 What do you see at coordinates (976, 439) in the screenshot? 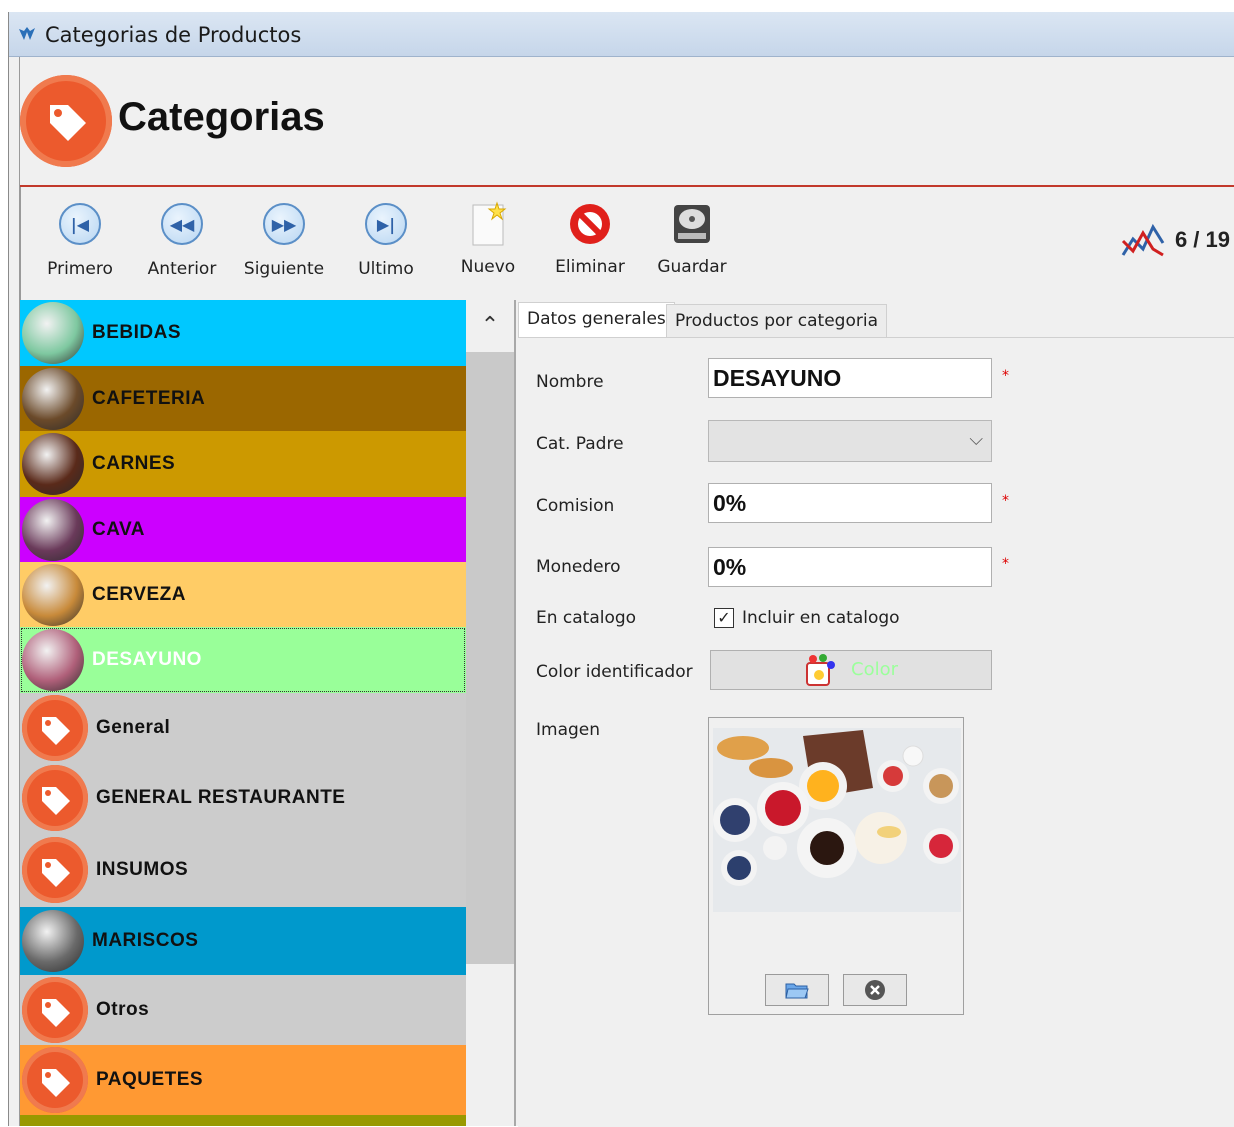
I see `chevron-down-icon: ⌵` at bounding box center [976, 439].